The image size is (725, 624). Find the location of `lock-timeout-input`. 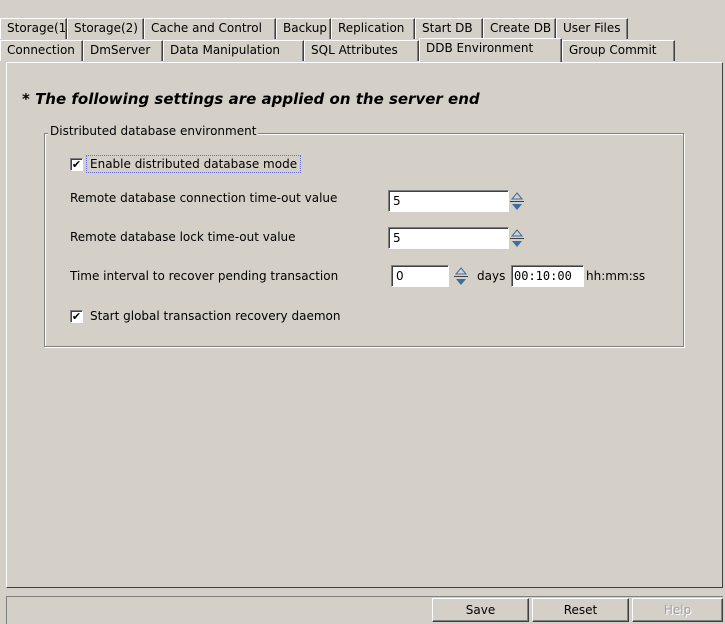

lock-timeout-input is located at coordinates (448, 238).